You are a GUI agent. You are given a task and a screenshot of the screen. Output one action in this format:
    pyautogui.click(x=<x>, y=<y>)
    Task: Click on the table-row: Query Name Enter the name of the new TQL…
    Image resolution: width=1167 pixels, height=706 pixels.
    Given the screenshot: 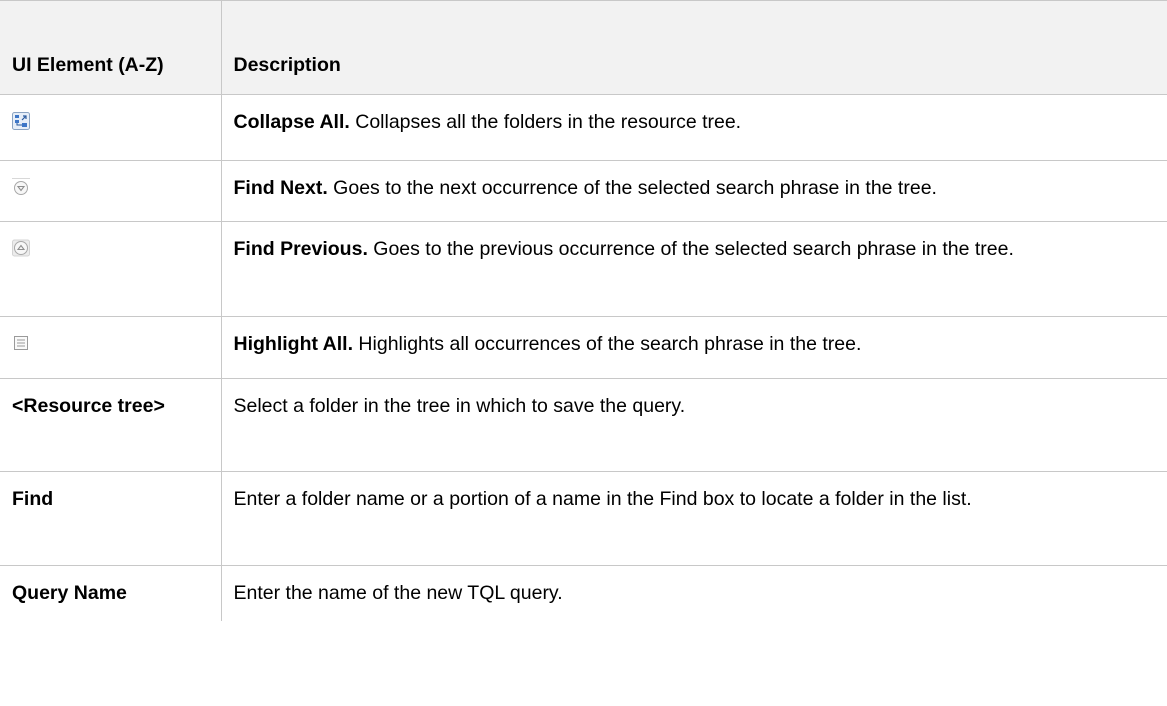 What is the action you would take?
    pyautogui.click(x=583, y=593)
    